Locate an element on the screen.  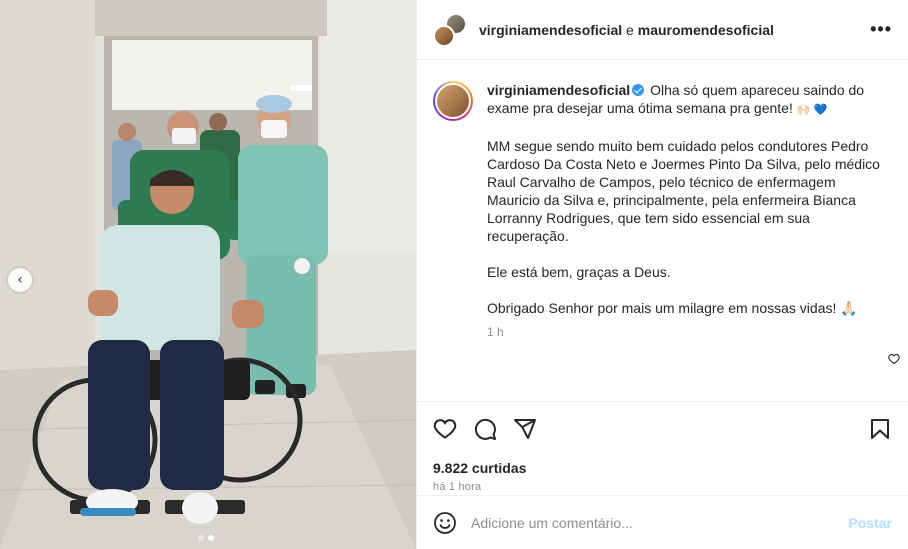
bookmark-icon is located at coordinates (880, 429).